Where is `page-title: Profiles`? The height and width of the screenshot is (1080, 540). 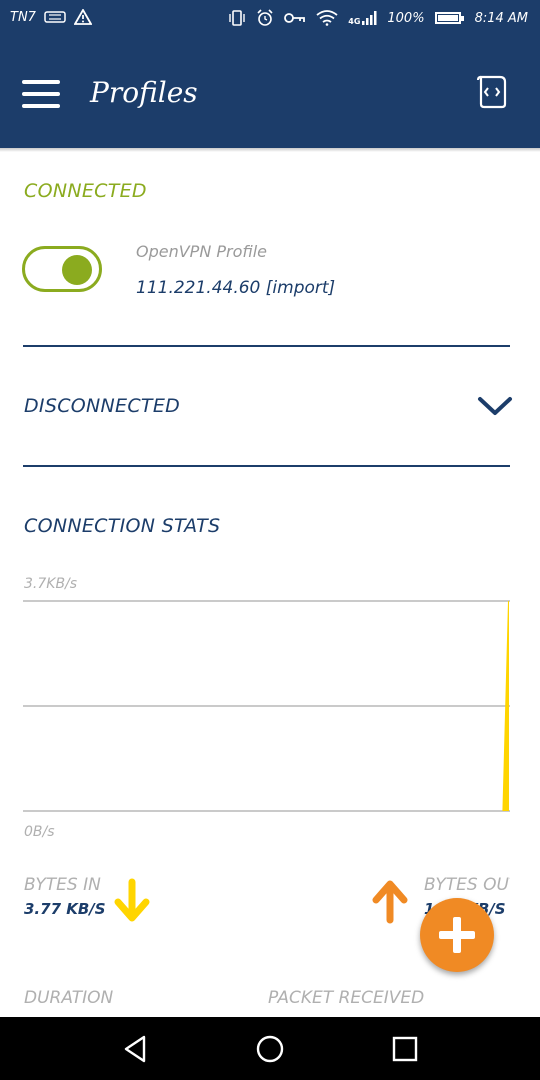 page-title: Profiles is located at coordinates (144, 92).